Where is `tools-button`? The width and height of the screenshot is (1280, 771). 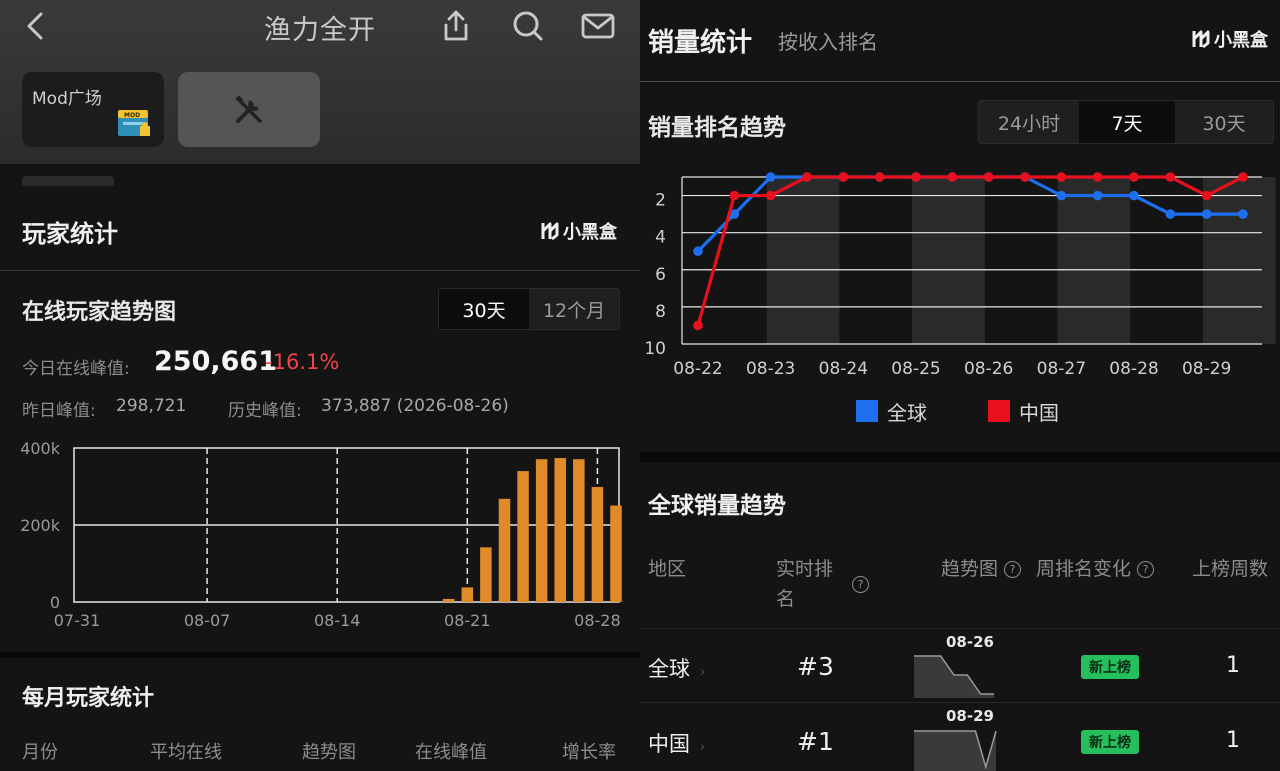
tools-button is located at coordinates (249, 109).